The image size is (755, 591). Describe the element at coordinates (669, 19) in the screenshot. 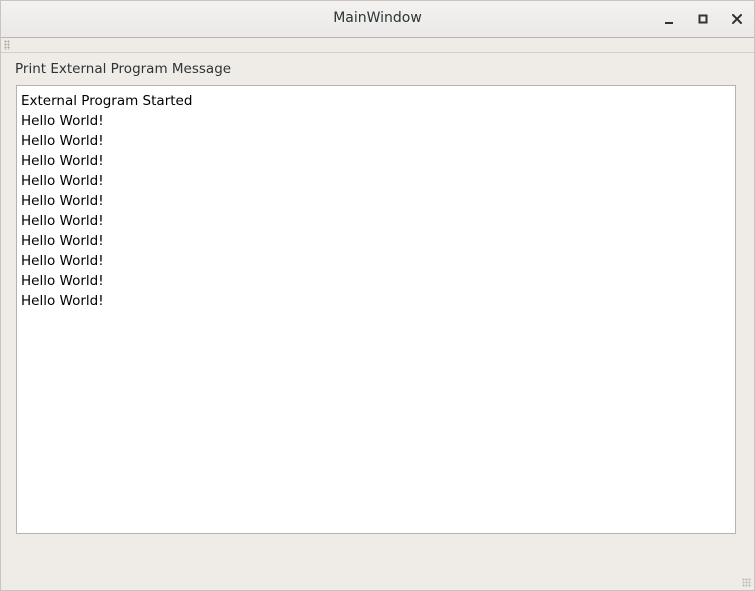

I see `minimize-button` at that location.